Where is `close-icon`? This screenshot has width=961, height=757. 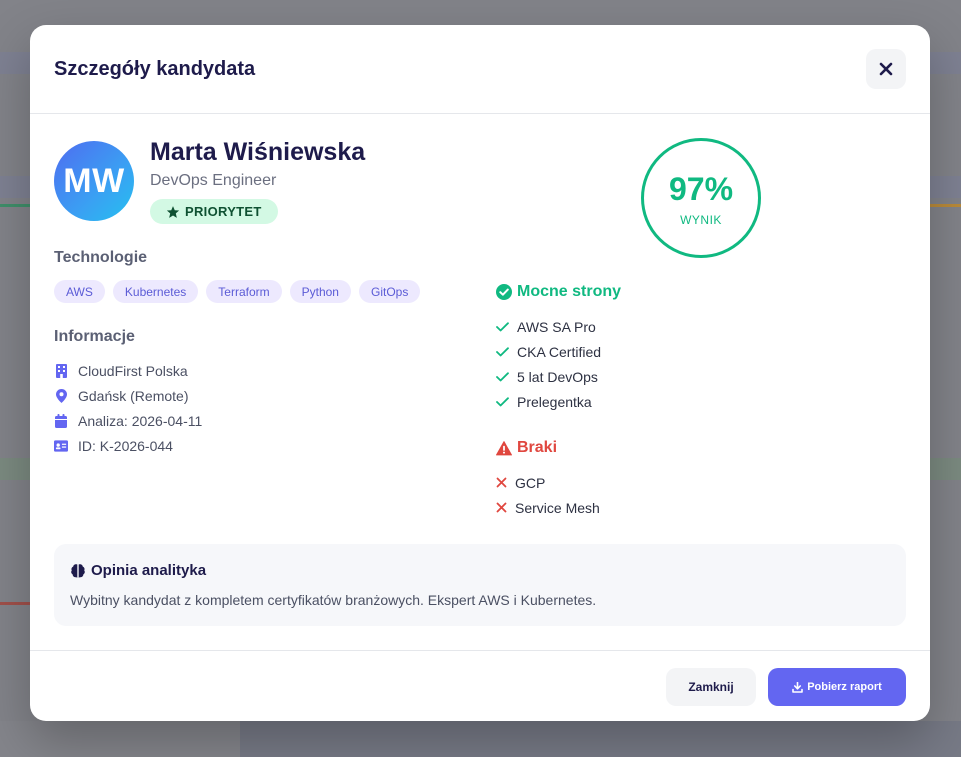
close-icon is located at coordinates (886, 69).